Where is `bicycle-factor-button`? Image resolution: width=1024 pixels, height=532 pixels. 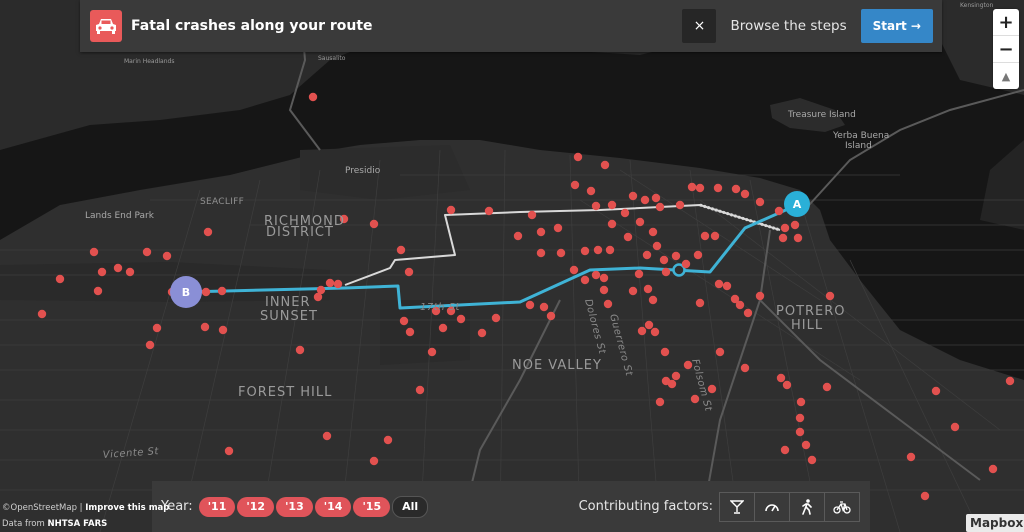 bicycle-factor-button is located at coordinates (842, 507).